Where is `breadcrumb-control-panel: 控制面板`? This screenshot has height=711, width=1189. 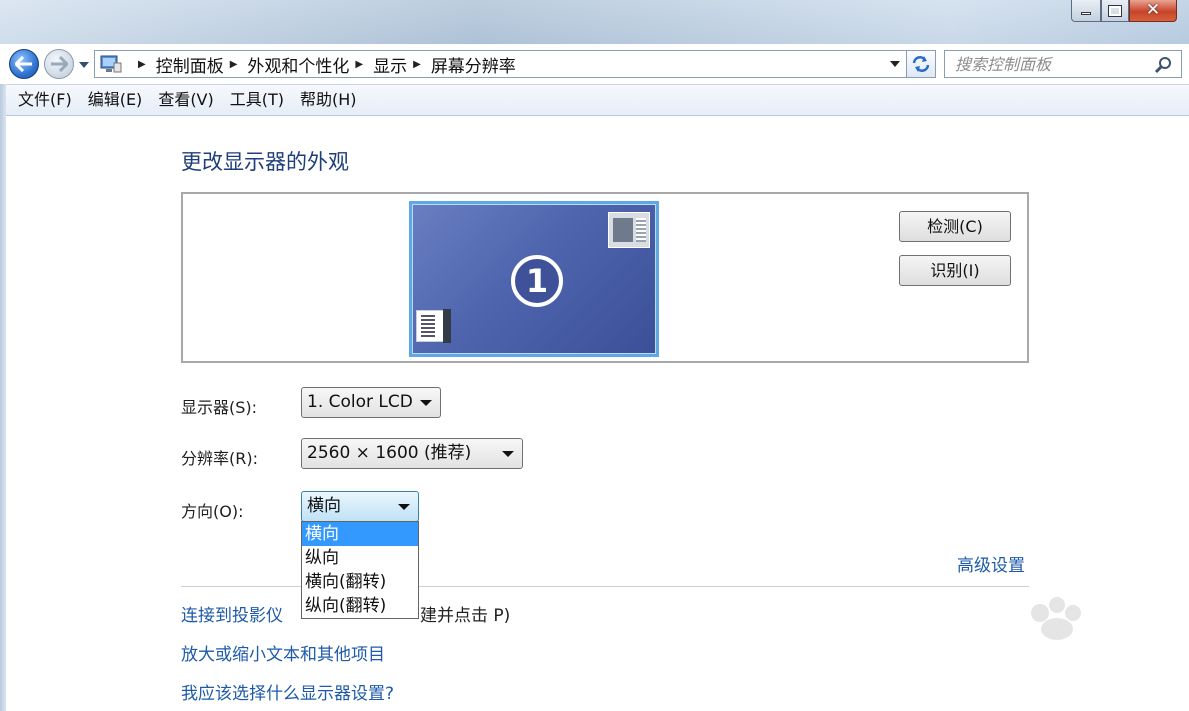
breadcrumb-control-panel: 控制面板 is located at coordinates (190, 64).